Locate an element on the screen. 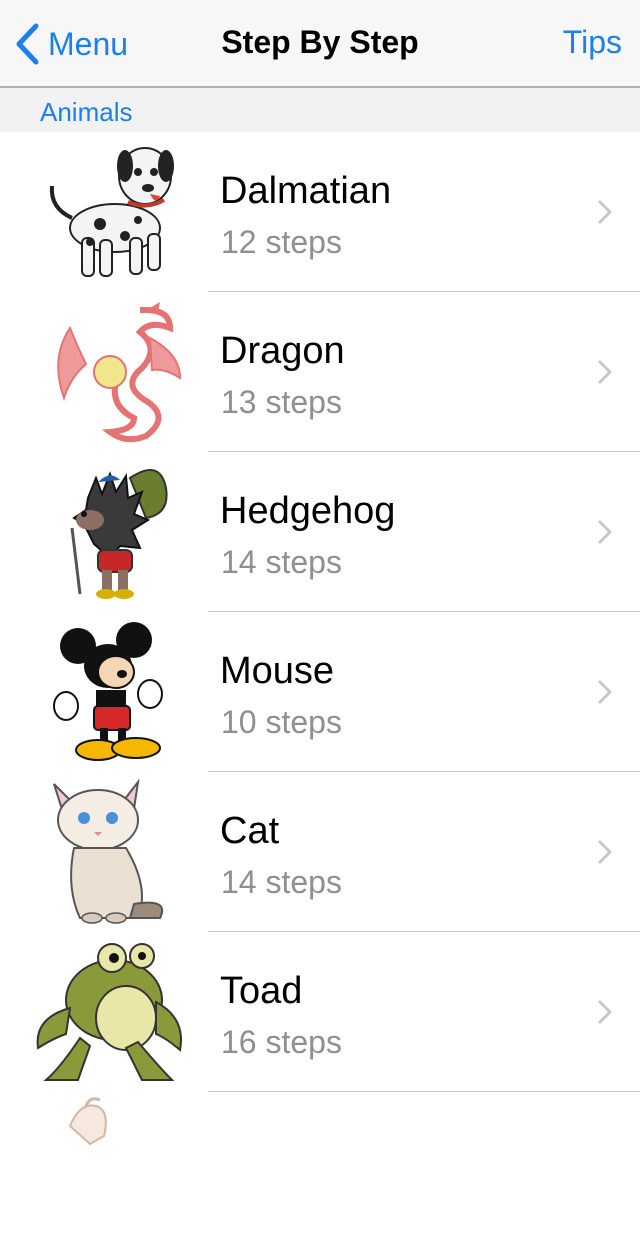 Image resolution: width=640 pixels, height=1244 pixels. list-item-hedgehog: Hedgehog 14 steps is located at coordinates (320, 532).